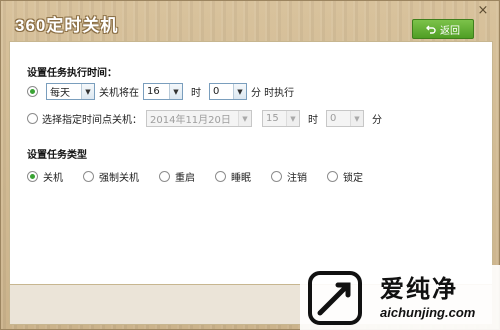 The image size is (500, 330). I want to click on specific-hour-select: 15 ▼, so click(281, 118).